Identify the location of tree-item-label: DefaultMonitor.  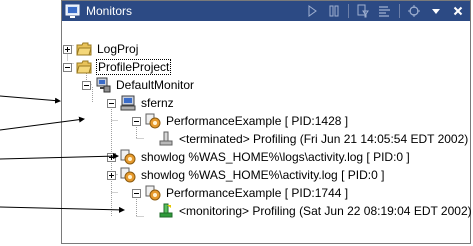
(155, 85).